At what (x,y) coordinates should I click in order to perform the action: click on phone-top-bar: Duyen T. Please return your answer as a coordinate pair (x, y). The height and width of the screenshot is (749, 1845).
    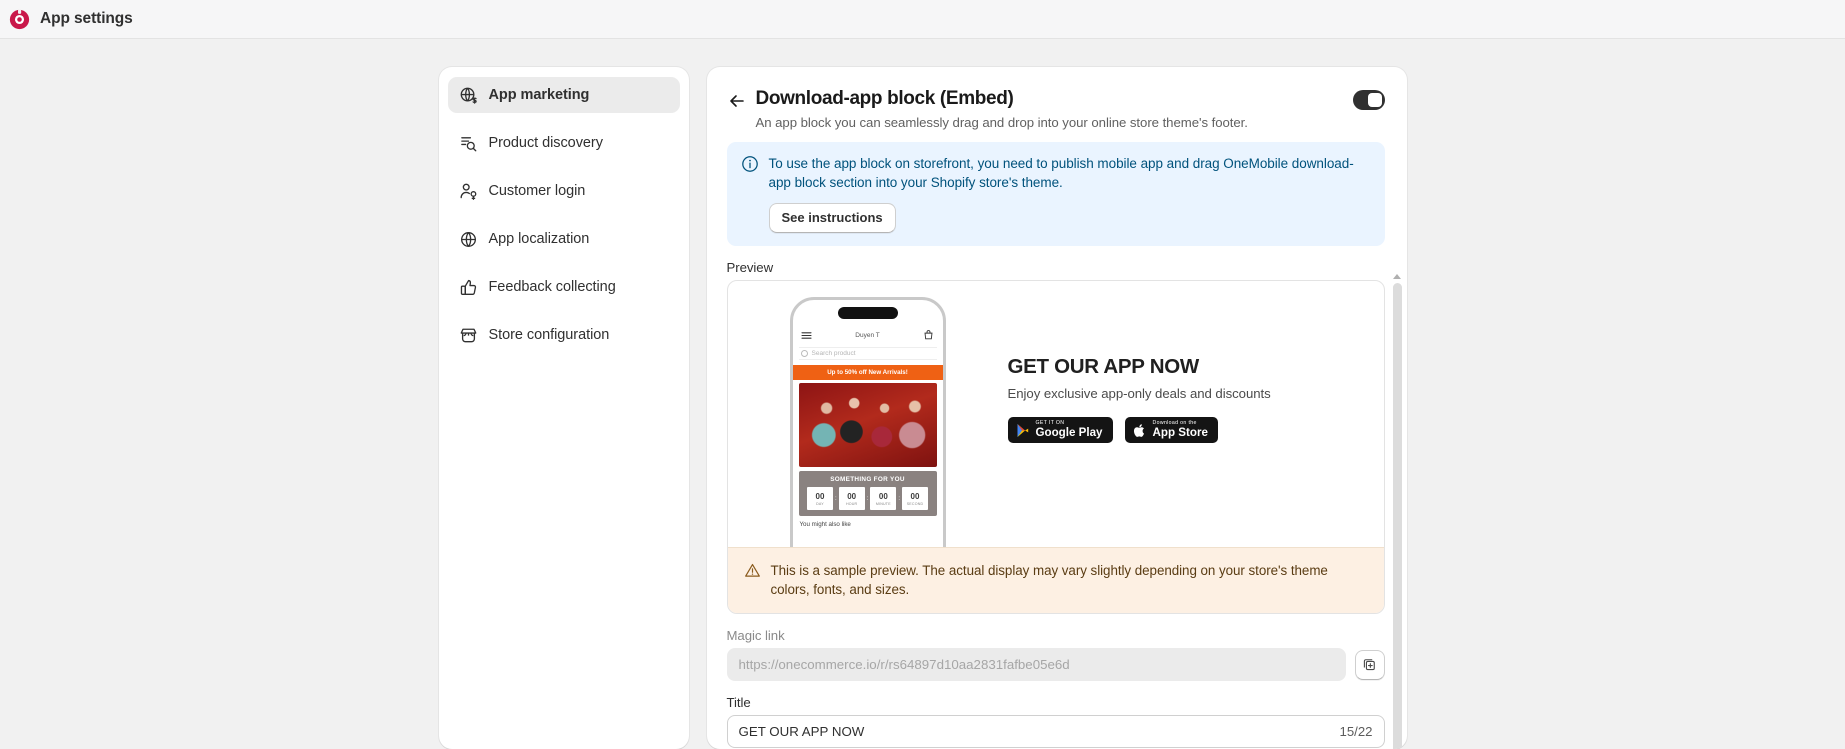
    Looking at the image, I should click on (868, 335).